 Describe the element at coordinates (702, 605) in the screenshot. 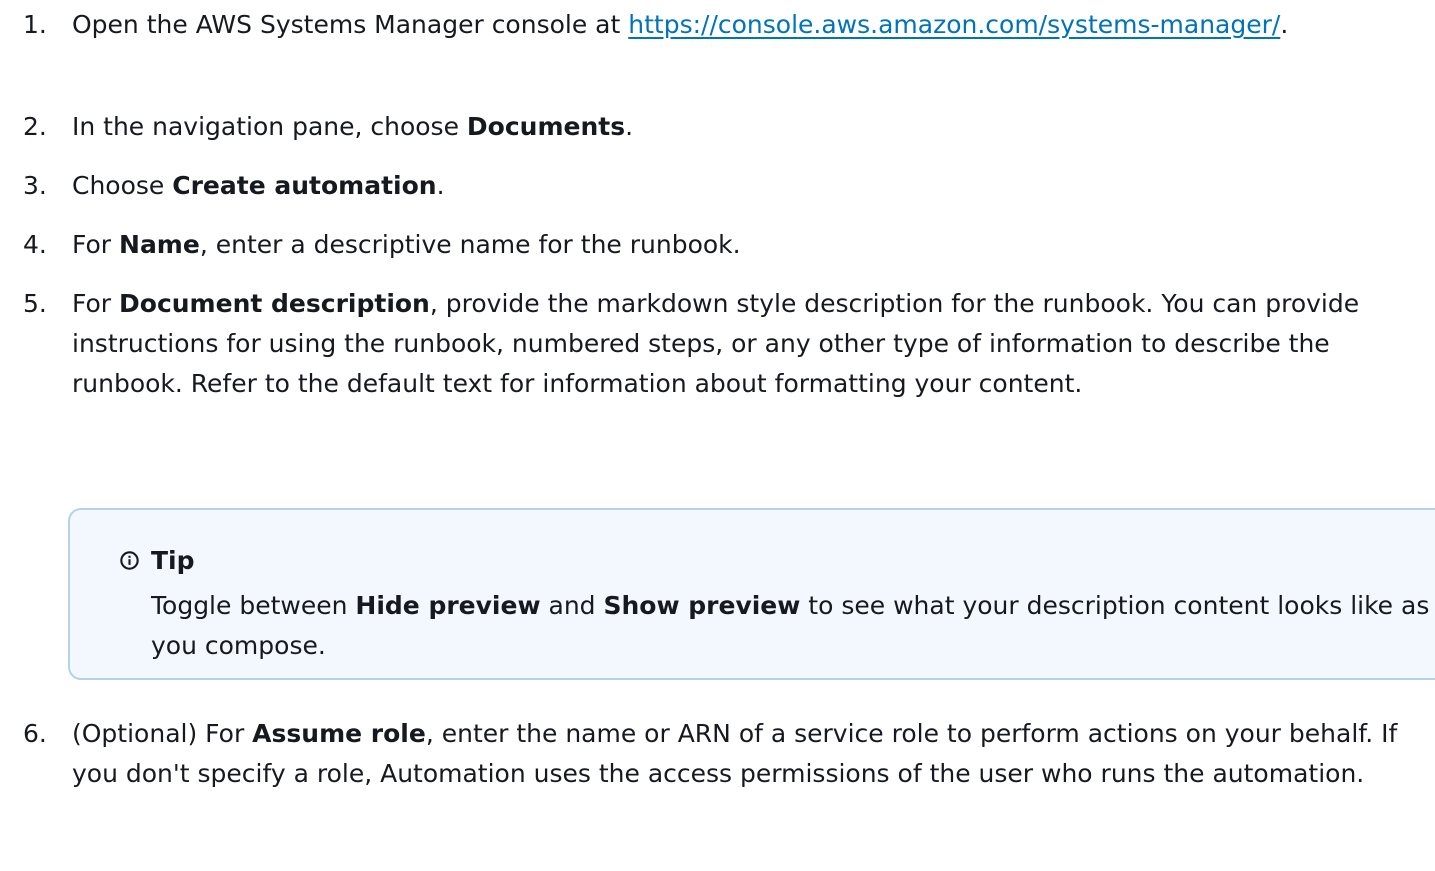

I see `tip-ui-term-show-preview: Show preview` at that location.